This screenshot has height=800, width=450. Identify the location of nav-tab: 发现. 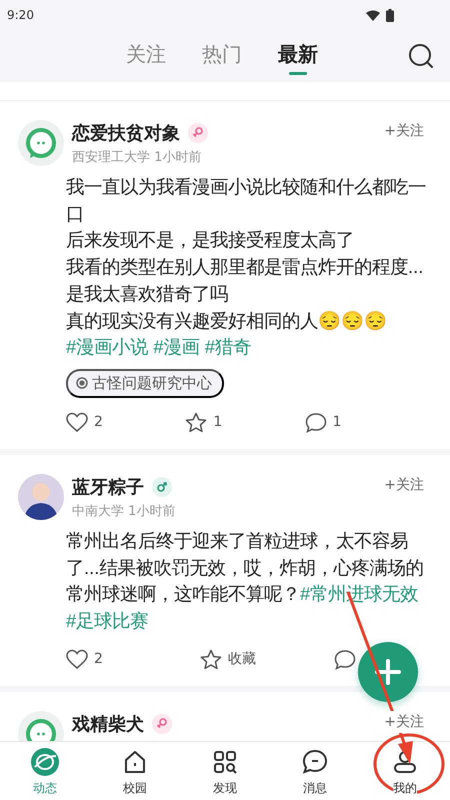
(225, 771).